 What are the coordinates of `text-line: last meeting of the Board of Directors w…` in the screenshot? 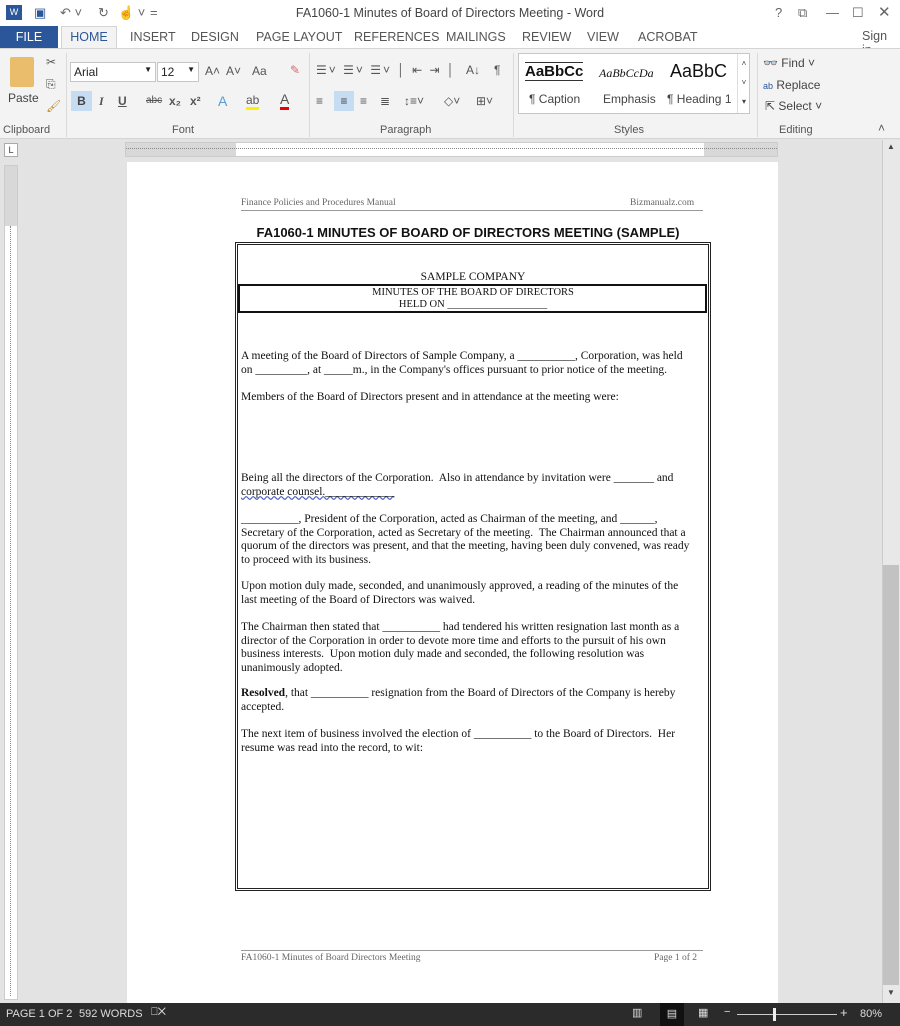 It's located at (358, 599).